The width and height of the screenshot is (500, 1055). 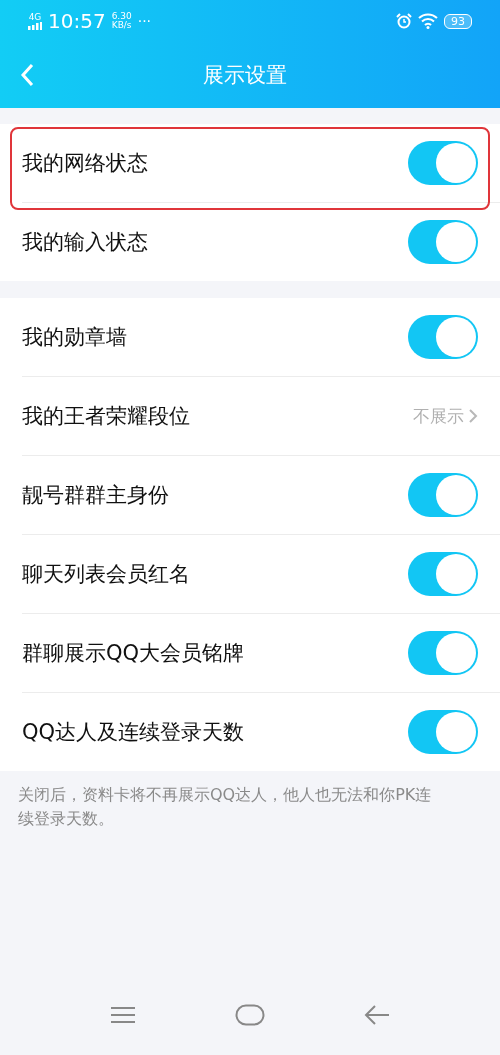 I want to click on speed-unit: KB/s, so click(x=121, y=25).